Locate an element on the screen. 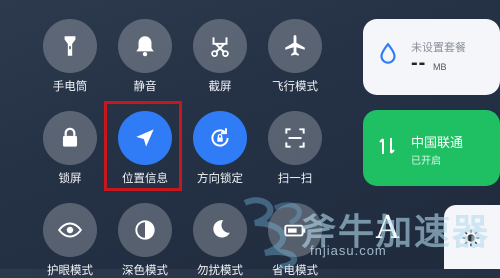 Image resolution: width=500 pixels, height=278 pixels. silent-tile is located at coordinates (145, 46).